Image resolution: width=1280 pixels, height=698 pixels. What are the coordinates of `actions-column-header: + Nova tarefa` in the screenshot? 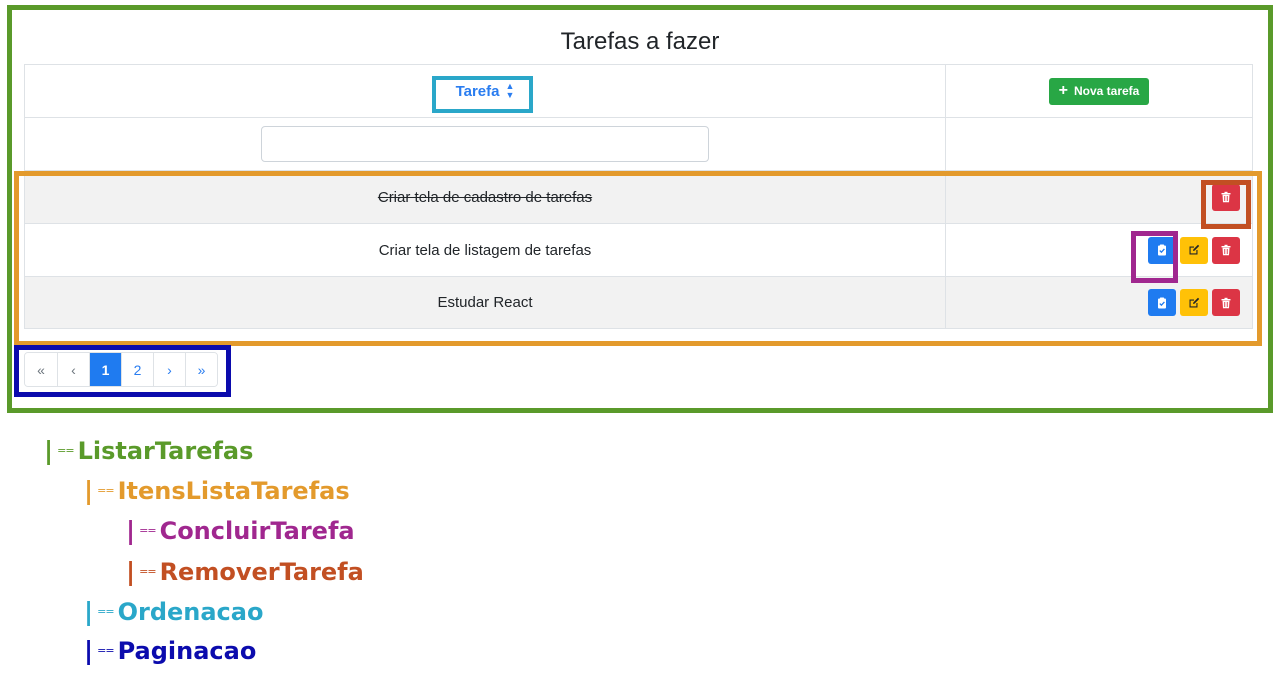 It's located at (1099, 91).